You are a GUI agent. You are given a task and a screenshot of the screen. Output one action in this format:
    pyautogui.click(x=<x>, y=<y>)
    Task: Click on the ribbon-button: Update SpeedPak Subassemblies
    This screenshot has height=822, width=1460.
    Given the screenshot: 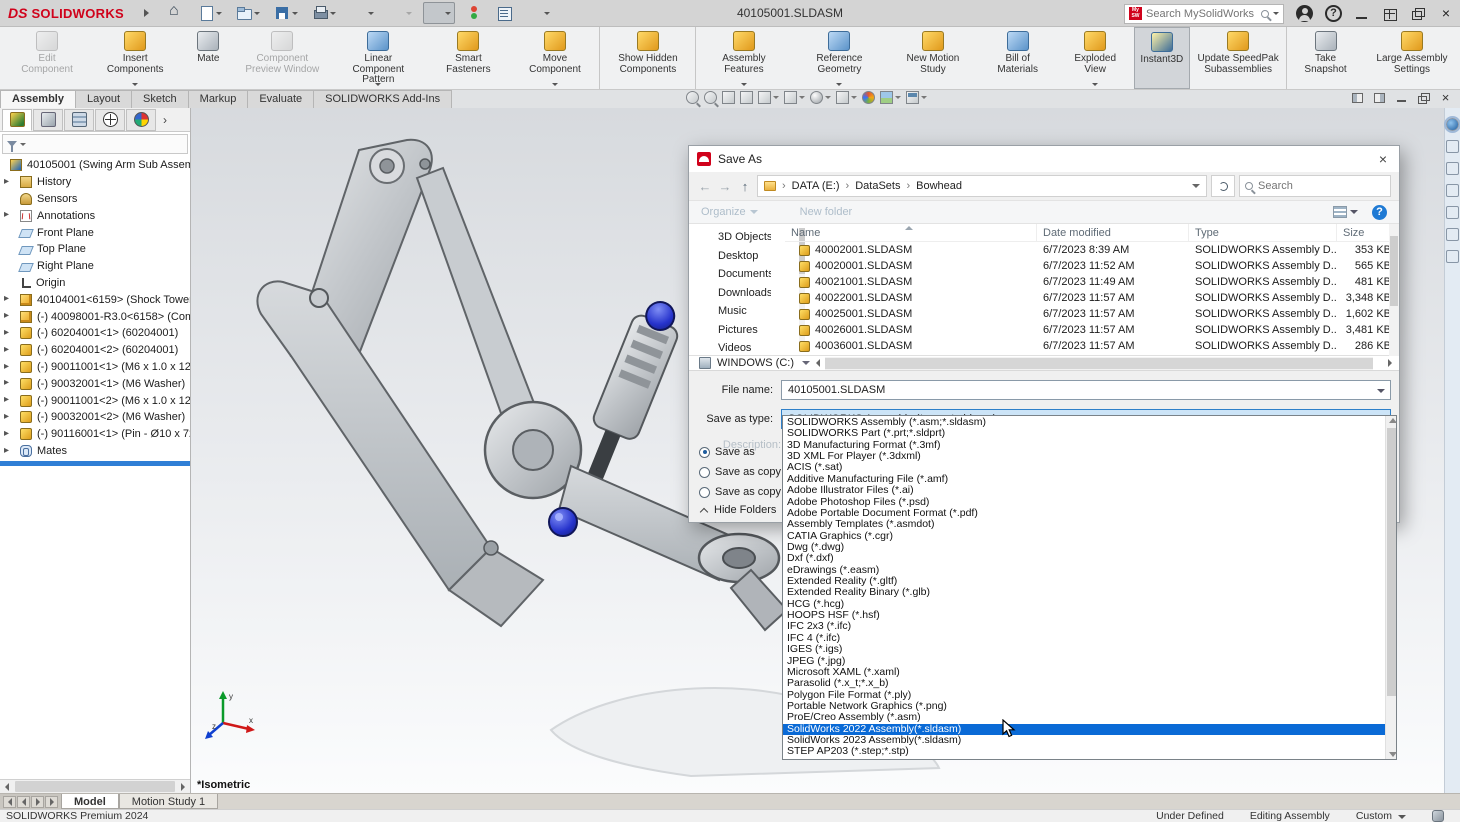 What is the action you would take?
    pyautogui.click(x=1238, y=58)
    